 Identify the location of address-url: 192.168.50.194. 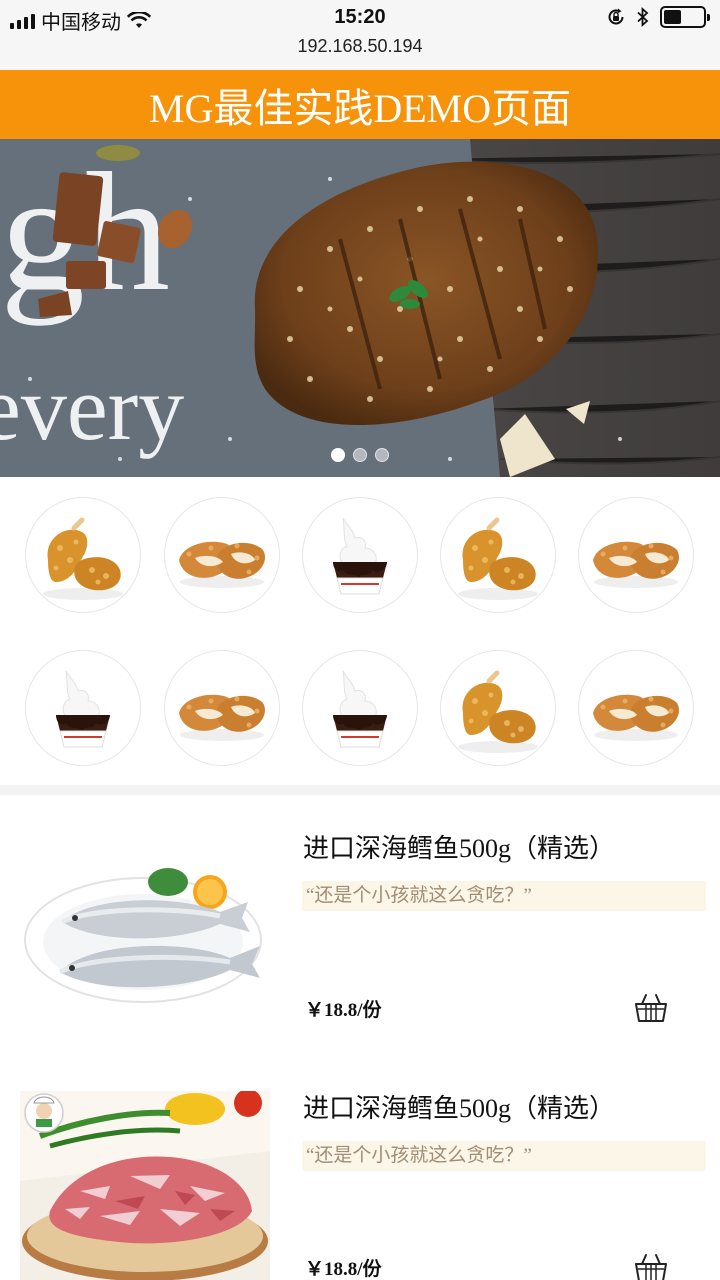
(360, 46).